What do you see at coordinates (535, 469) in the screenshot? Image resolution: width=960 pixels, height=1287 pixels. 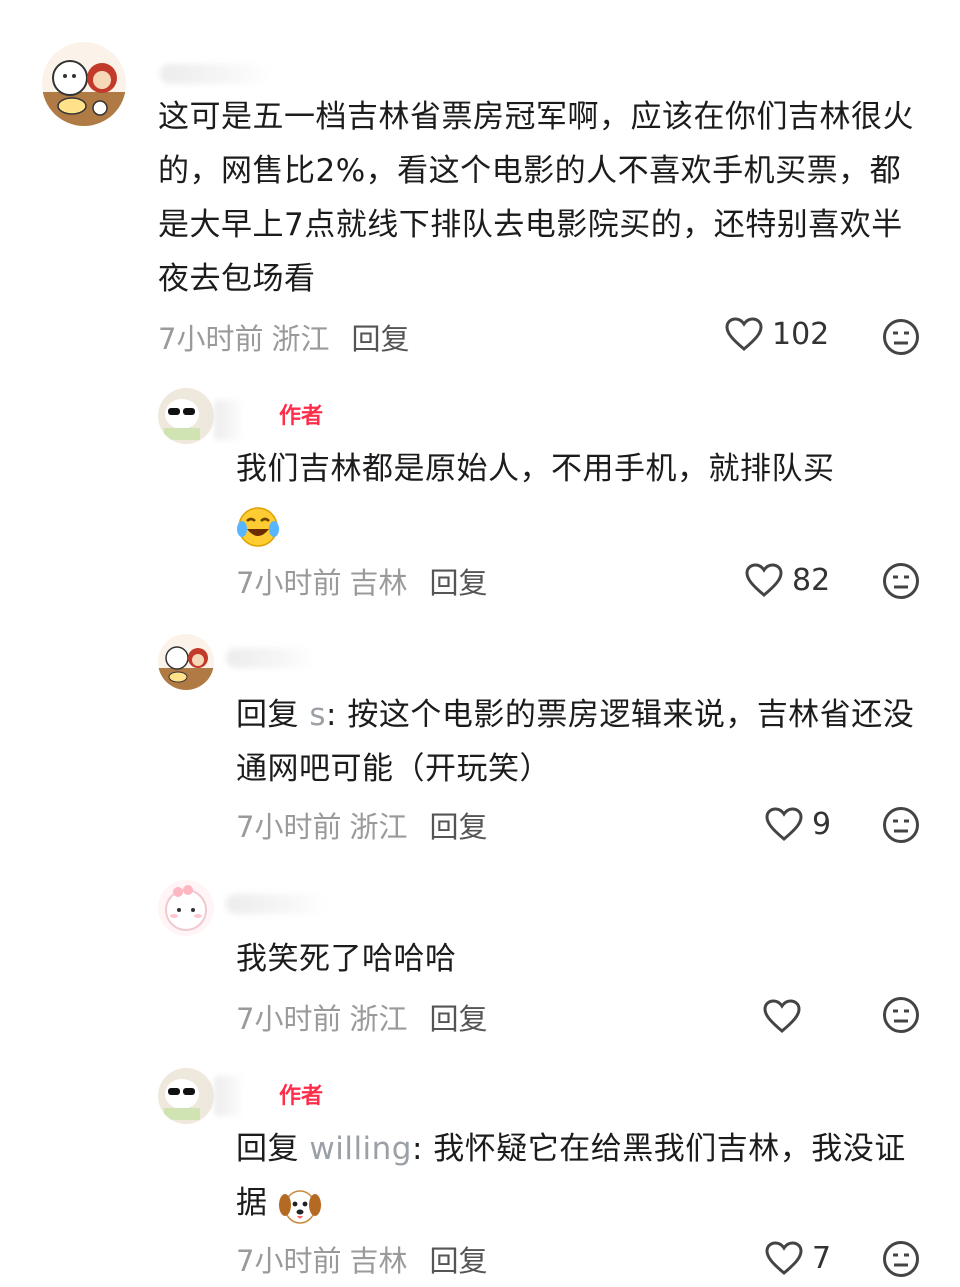 I see `comment-body: 我们吉林都是原始人，不用手机，就排队买` at bounding box center [535, 469].